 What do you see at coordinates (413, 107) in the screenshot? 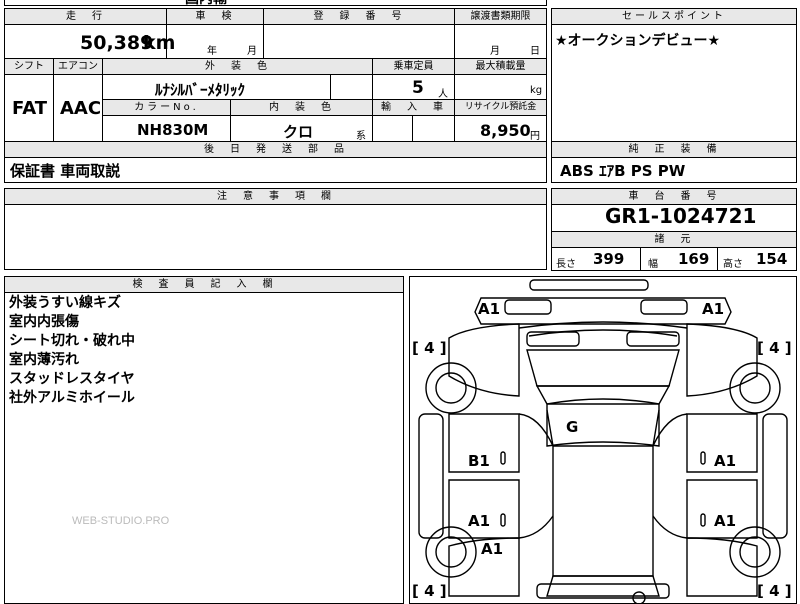
I see `header-import: 輸 入 車` at bounding box center [413, 107].